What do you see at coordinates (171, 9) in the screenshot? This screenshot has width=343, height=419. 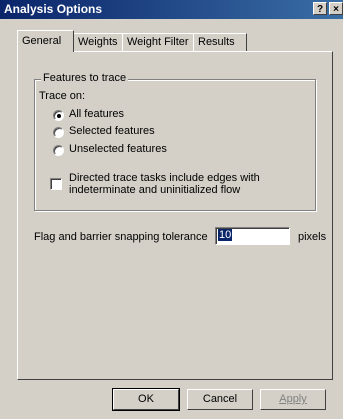 I see `title-bar: Analysis Options ? ×` at bounding box center [171, 9].